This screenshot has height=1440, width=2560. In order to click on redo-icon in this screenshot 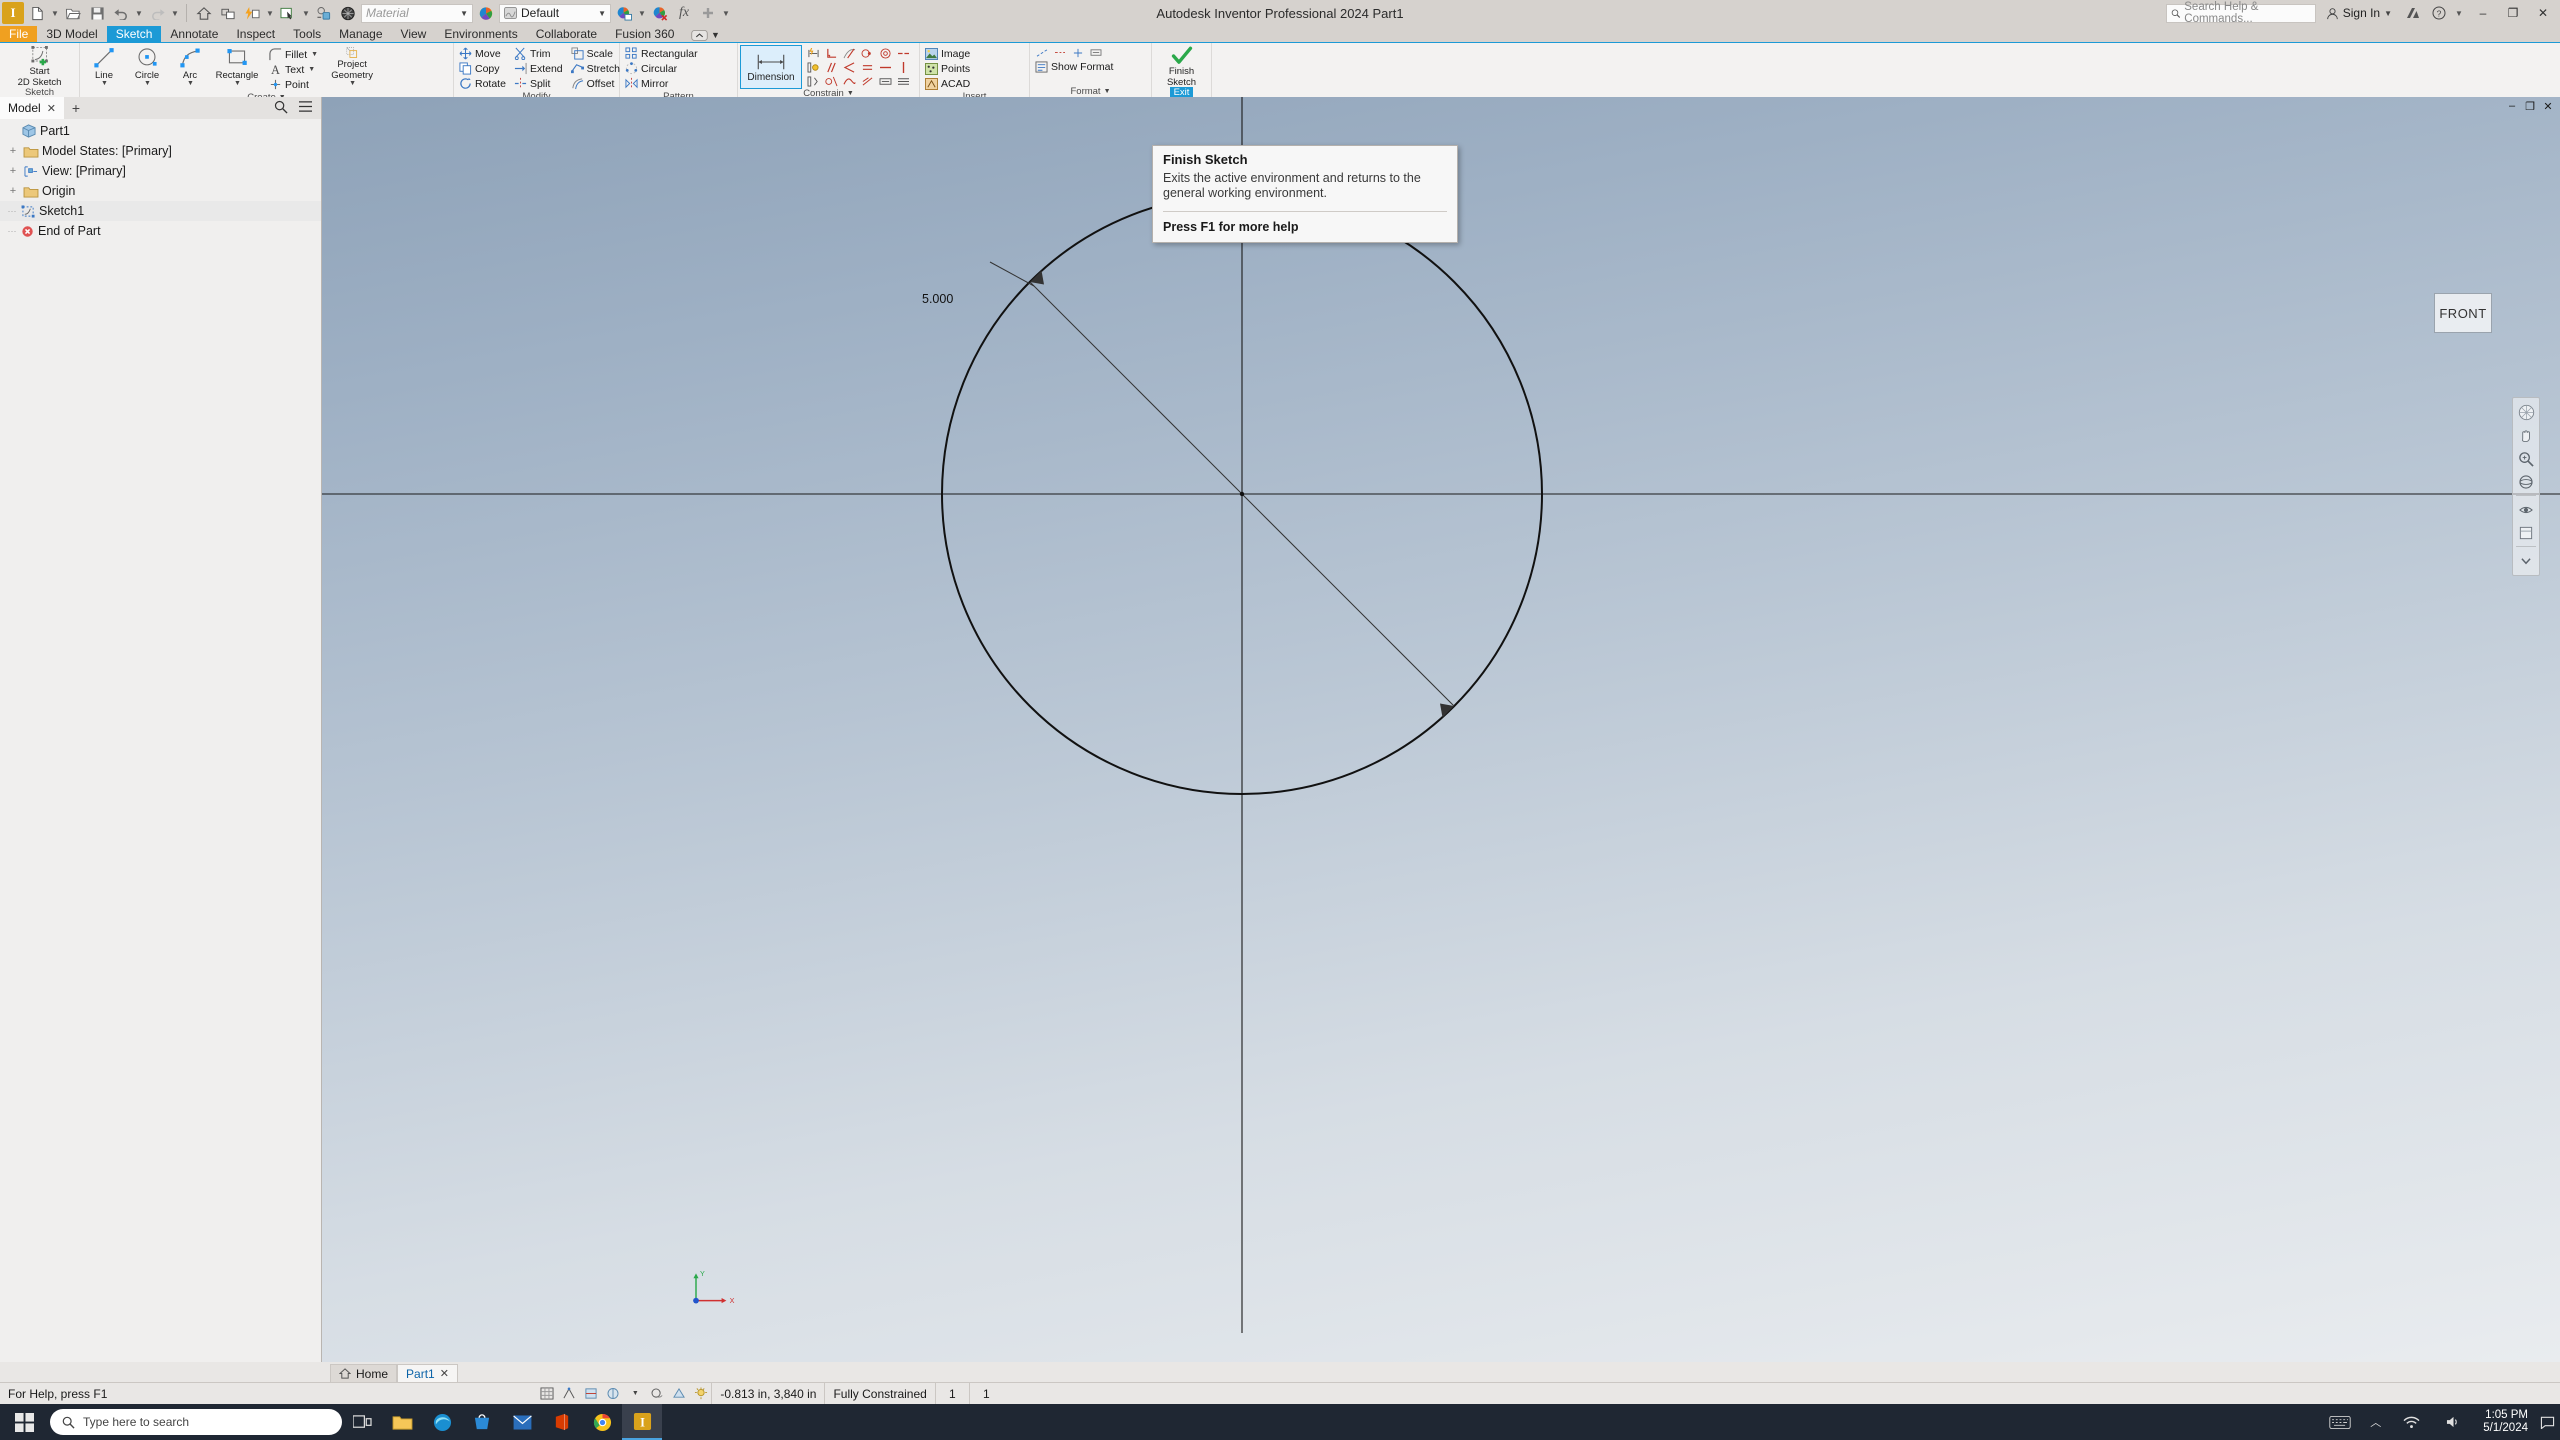, I will do `click(157, 13)`.